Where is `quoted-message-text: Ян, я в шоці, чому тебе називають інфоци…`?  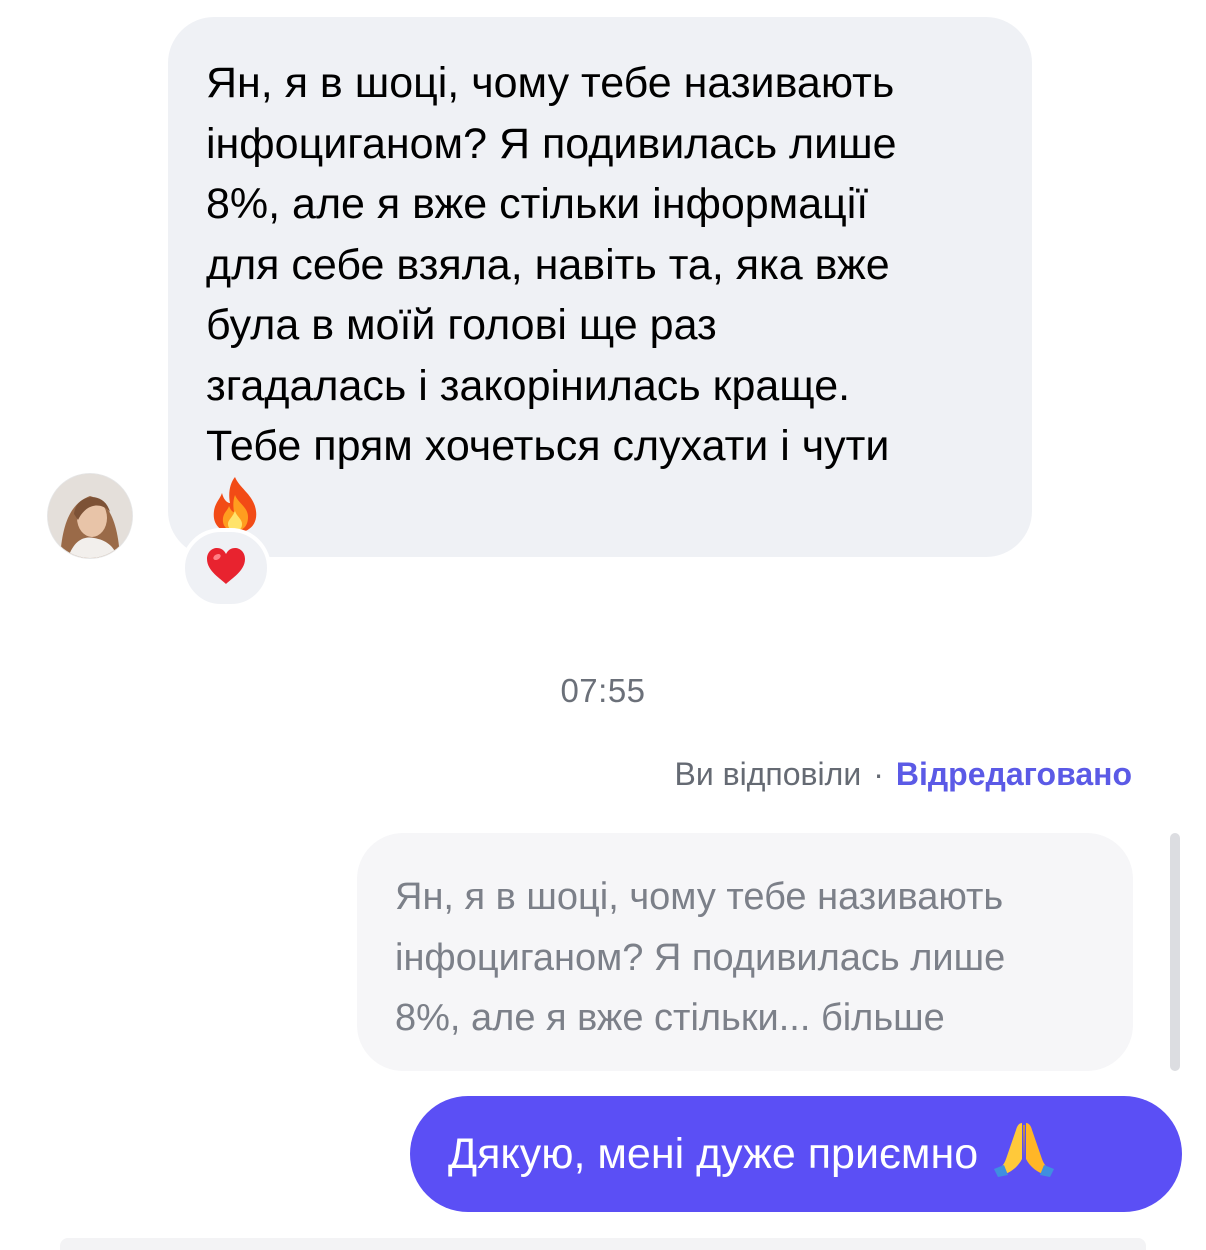 quoted-message-text: Ян, я в шоці, чому тебе називають інфоци… is located at coordinates (700, 957).